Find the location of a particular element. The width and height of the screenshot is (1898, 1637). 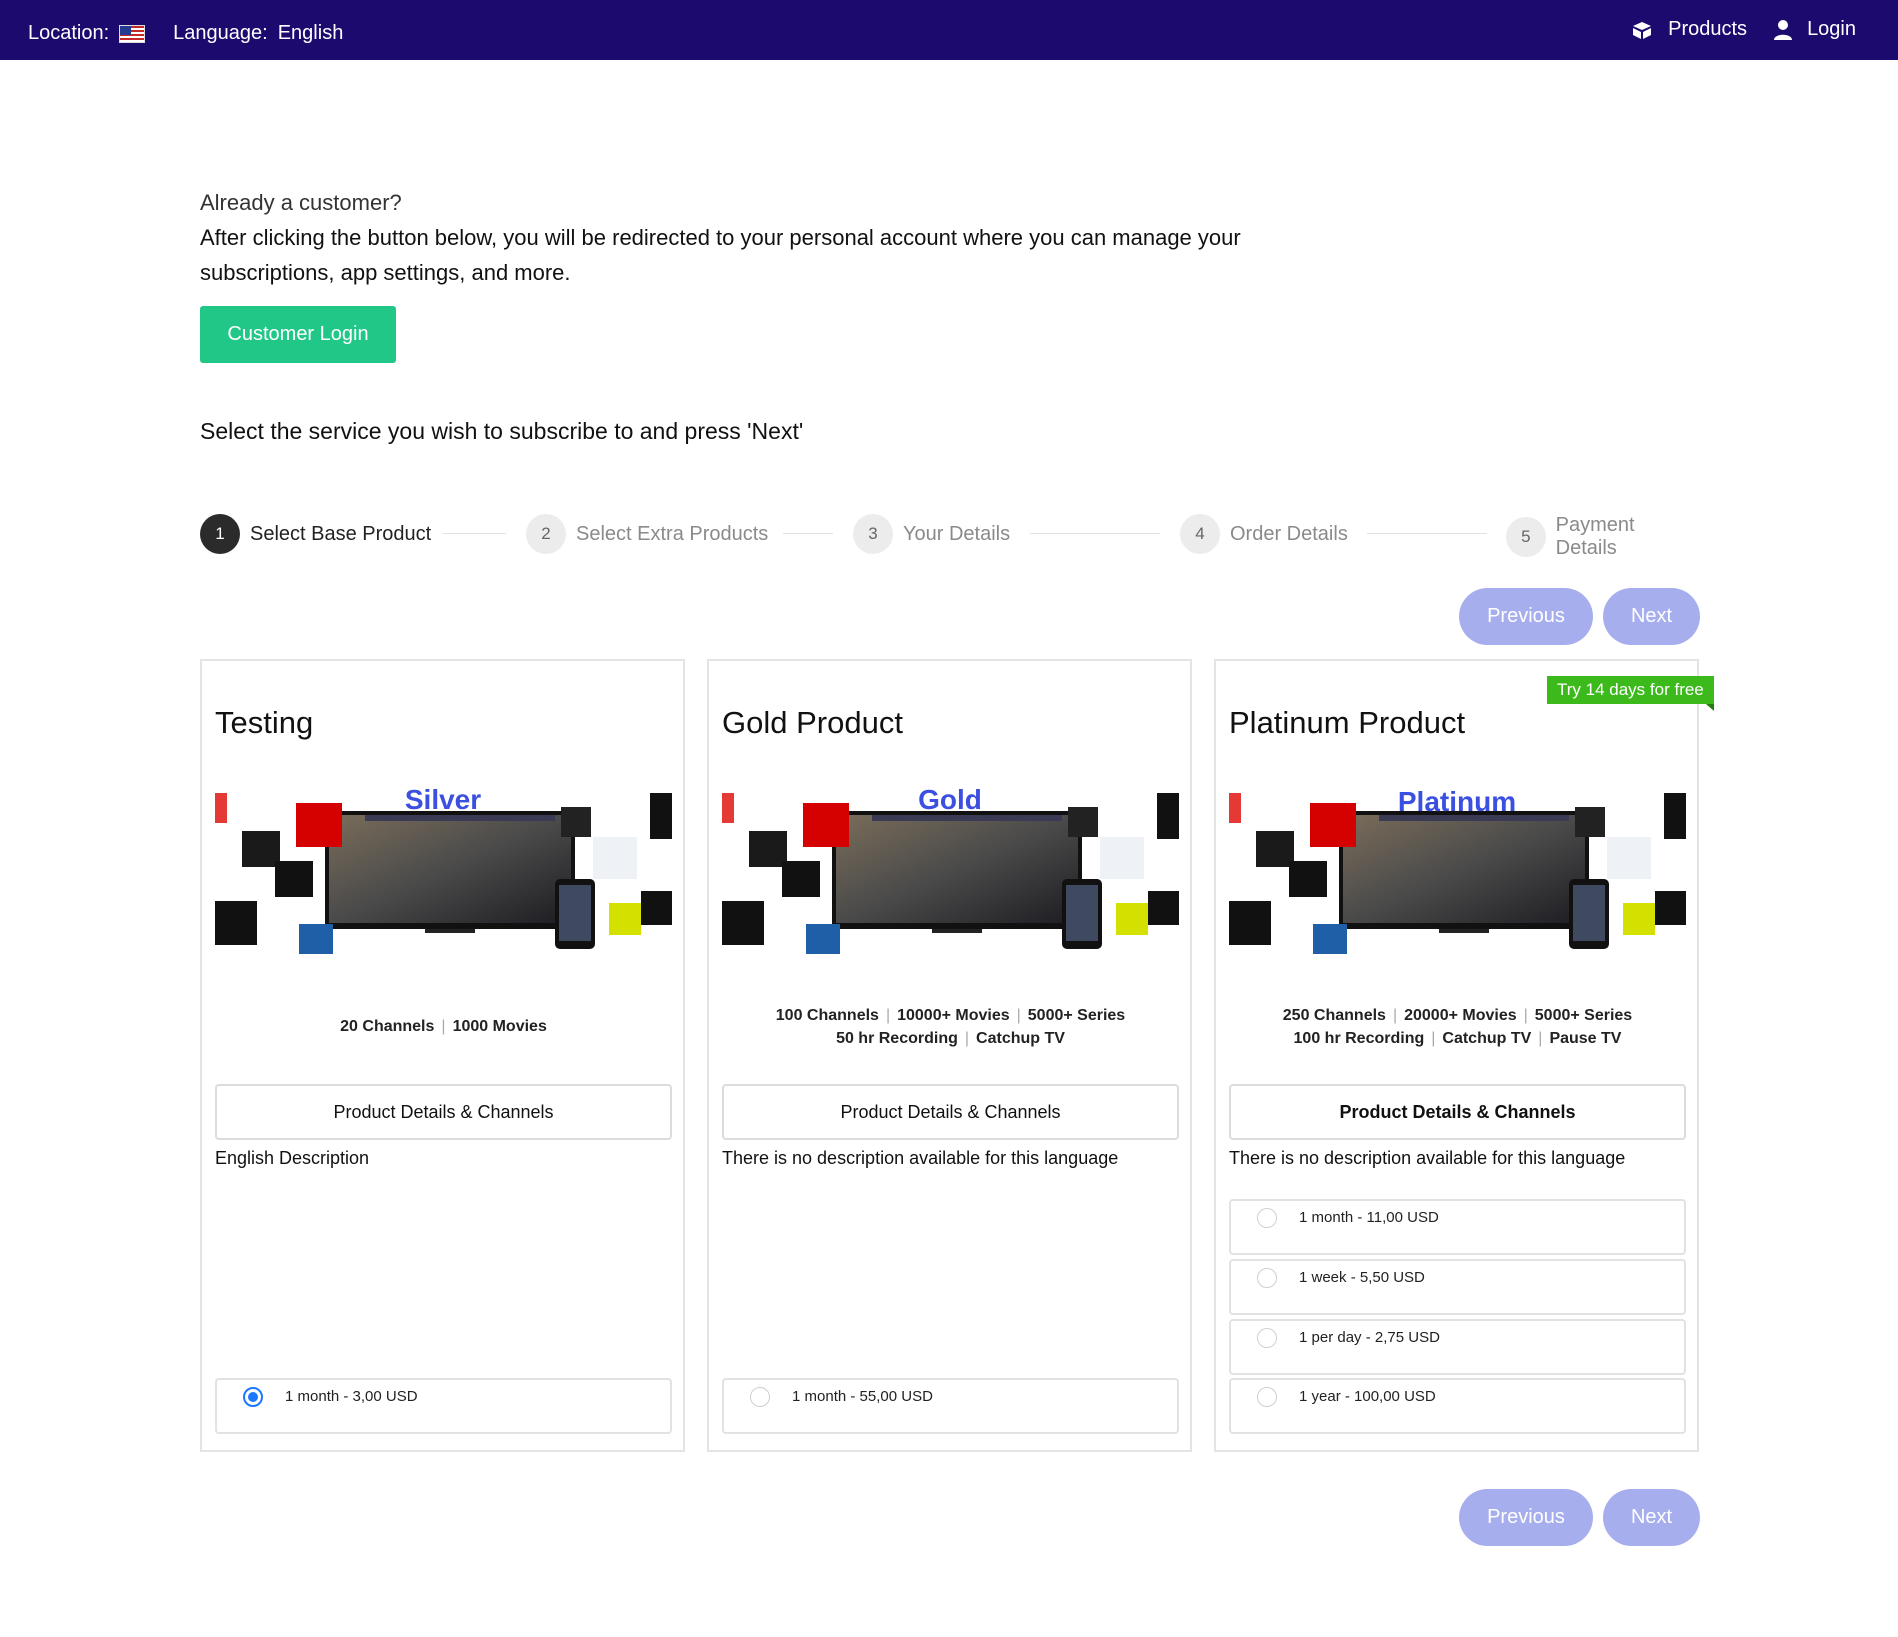

feature-item: 20 Channels is located at coordinates (387, 1026).